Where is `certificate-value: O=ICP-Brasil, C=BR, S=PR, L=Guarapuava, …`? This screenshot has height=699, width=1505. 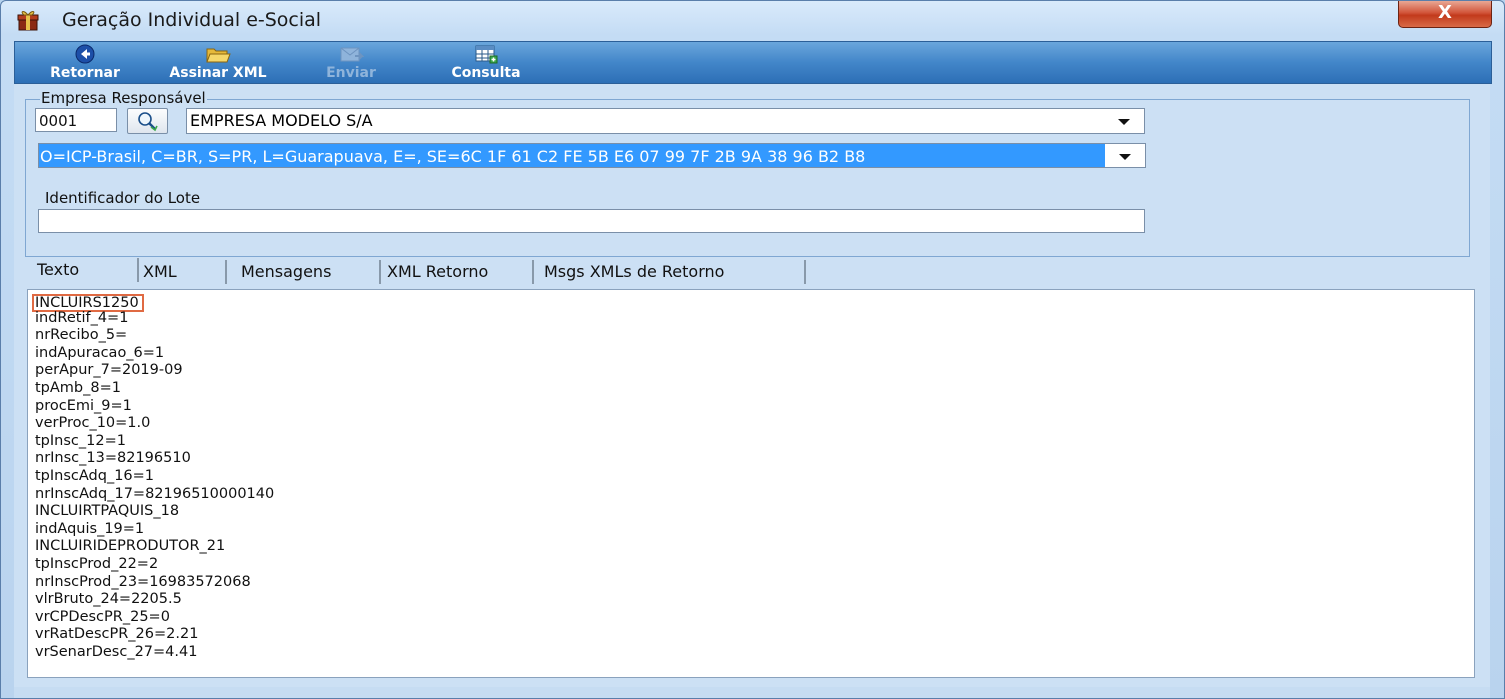
certificate-value: O=ICP-Brasil, C=BR, S=PR, L=Guarapuava, … is located at coordinates (572, 155).